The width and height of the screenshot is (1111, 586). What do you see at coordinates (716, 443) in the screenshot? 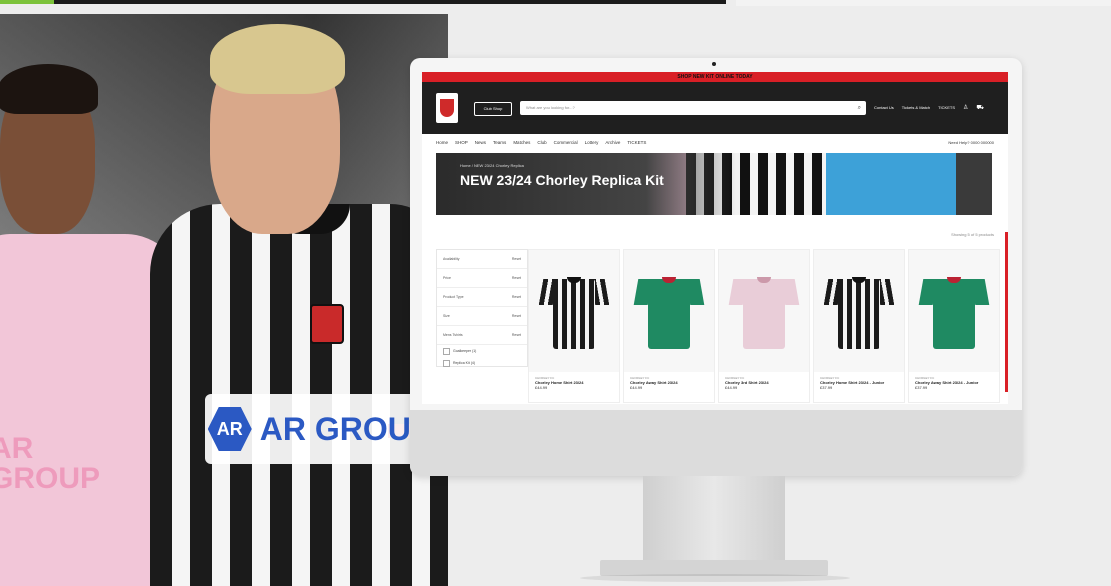
I see `monitor-chin` at bounding box center [716, 443].